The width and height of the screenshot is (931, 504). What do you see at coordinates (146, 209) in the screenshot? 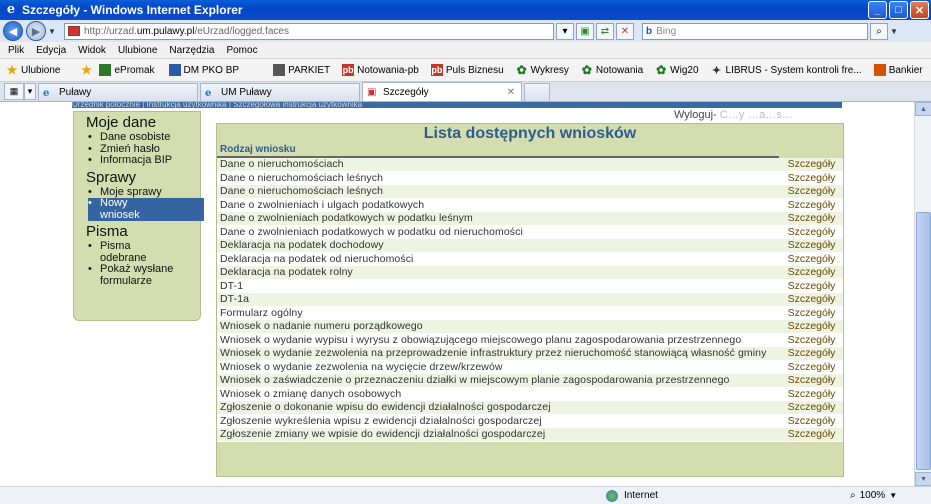
I see `sidebar-item-nowy-wniosek: Nowy wniosek` at bounding box center [146, 209].